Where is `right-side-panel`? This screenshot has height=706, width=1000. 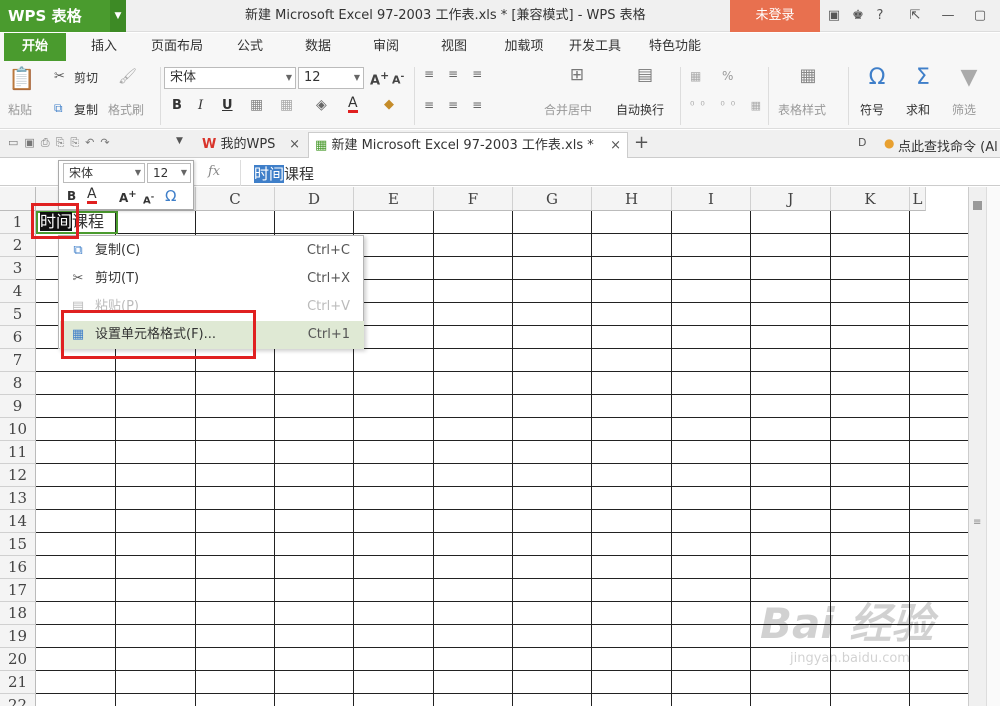 right-side-panel is located at coordinates (993, 446).